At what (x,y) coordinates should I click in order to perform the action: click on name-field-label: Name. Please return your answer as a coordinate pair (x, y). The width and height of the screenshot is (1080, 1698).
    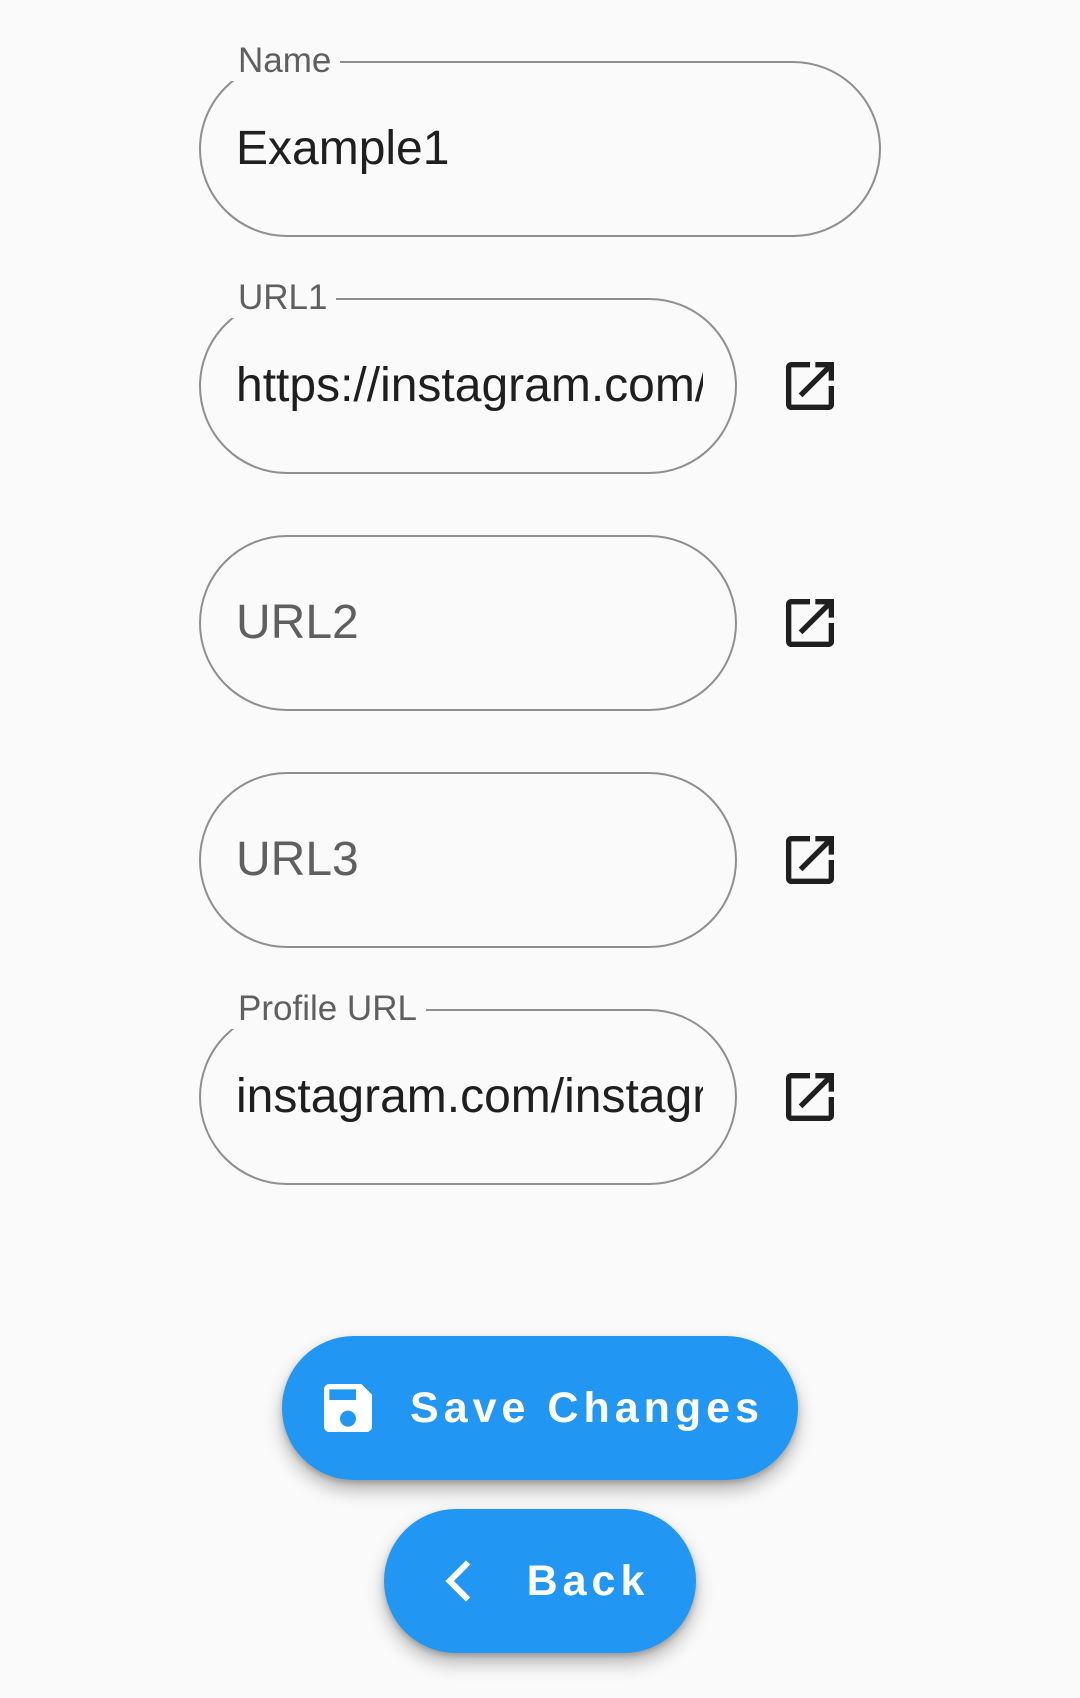
    Looking at the image, I should click on (285, 61).